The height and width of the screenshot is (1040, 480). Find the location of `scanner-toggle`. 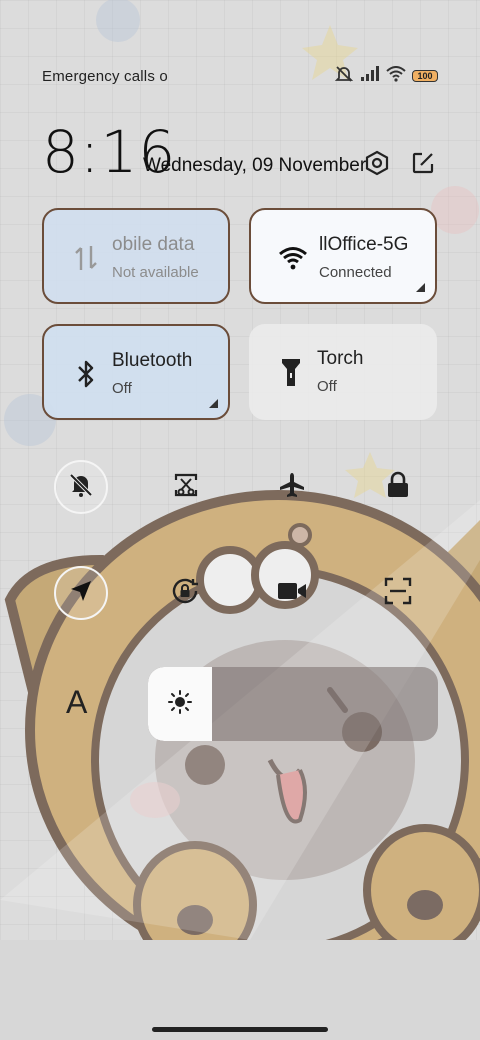

scanner-toggle is located at coordinates (398, 593).